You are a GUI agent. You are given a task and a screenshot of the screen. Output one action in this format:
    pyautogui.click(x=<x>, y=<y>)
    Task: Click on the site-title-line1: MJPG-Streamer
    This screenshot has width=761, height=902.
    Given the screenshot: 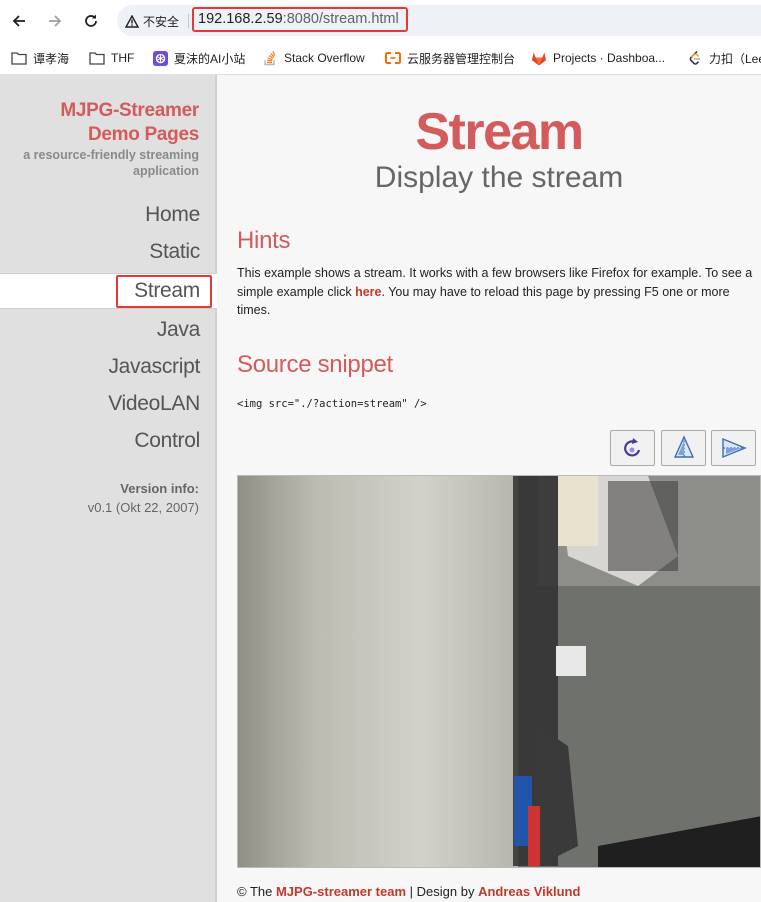 What is the action you would take?
    pyautogui.click(x=129, y=110)
    